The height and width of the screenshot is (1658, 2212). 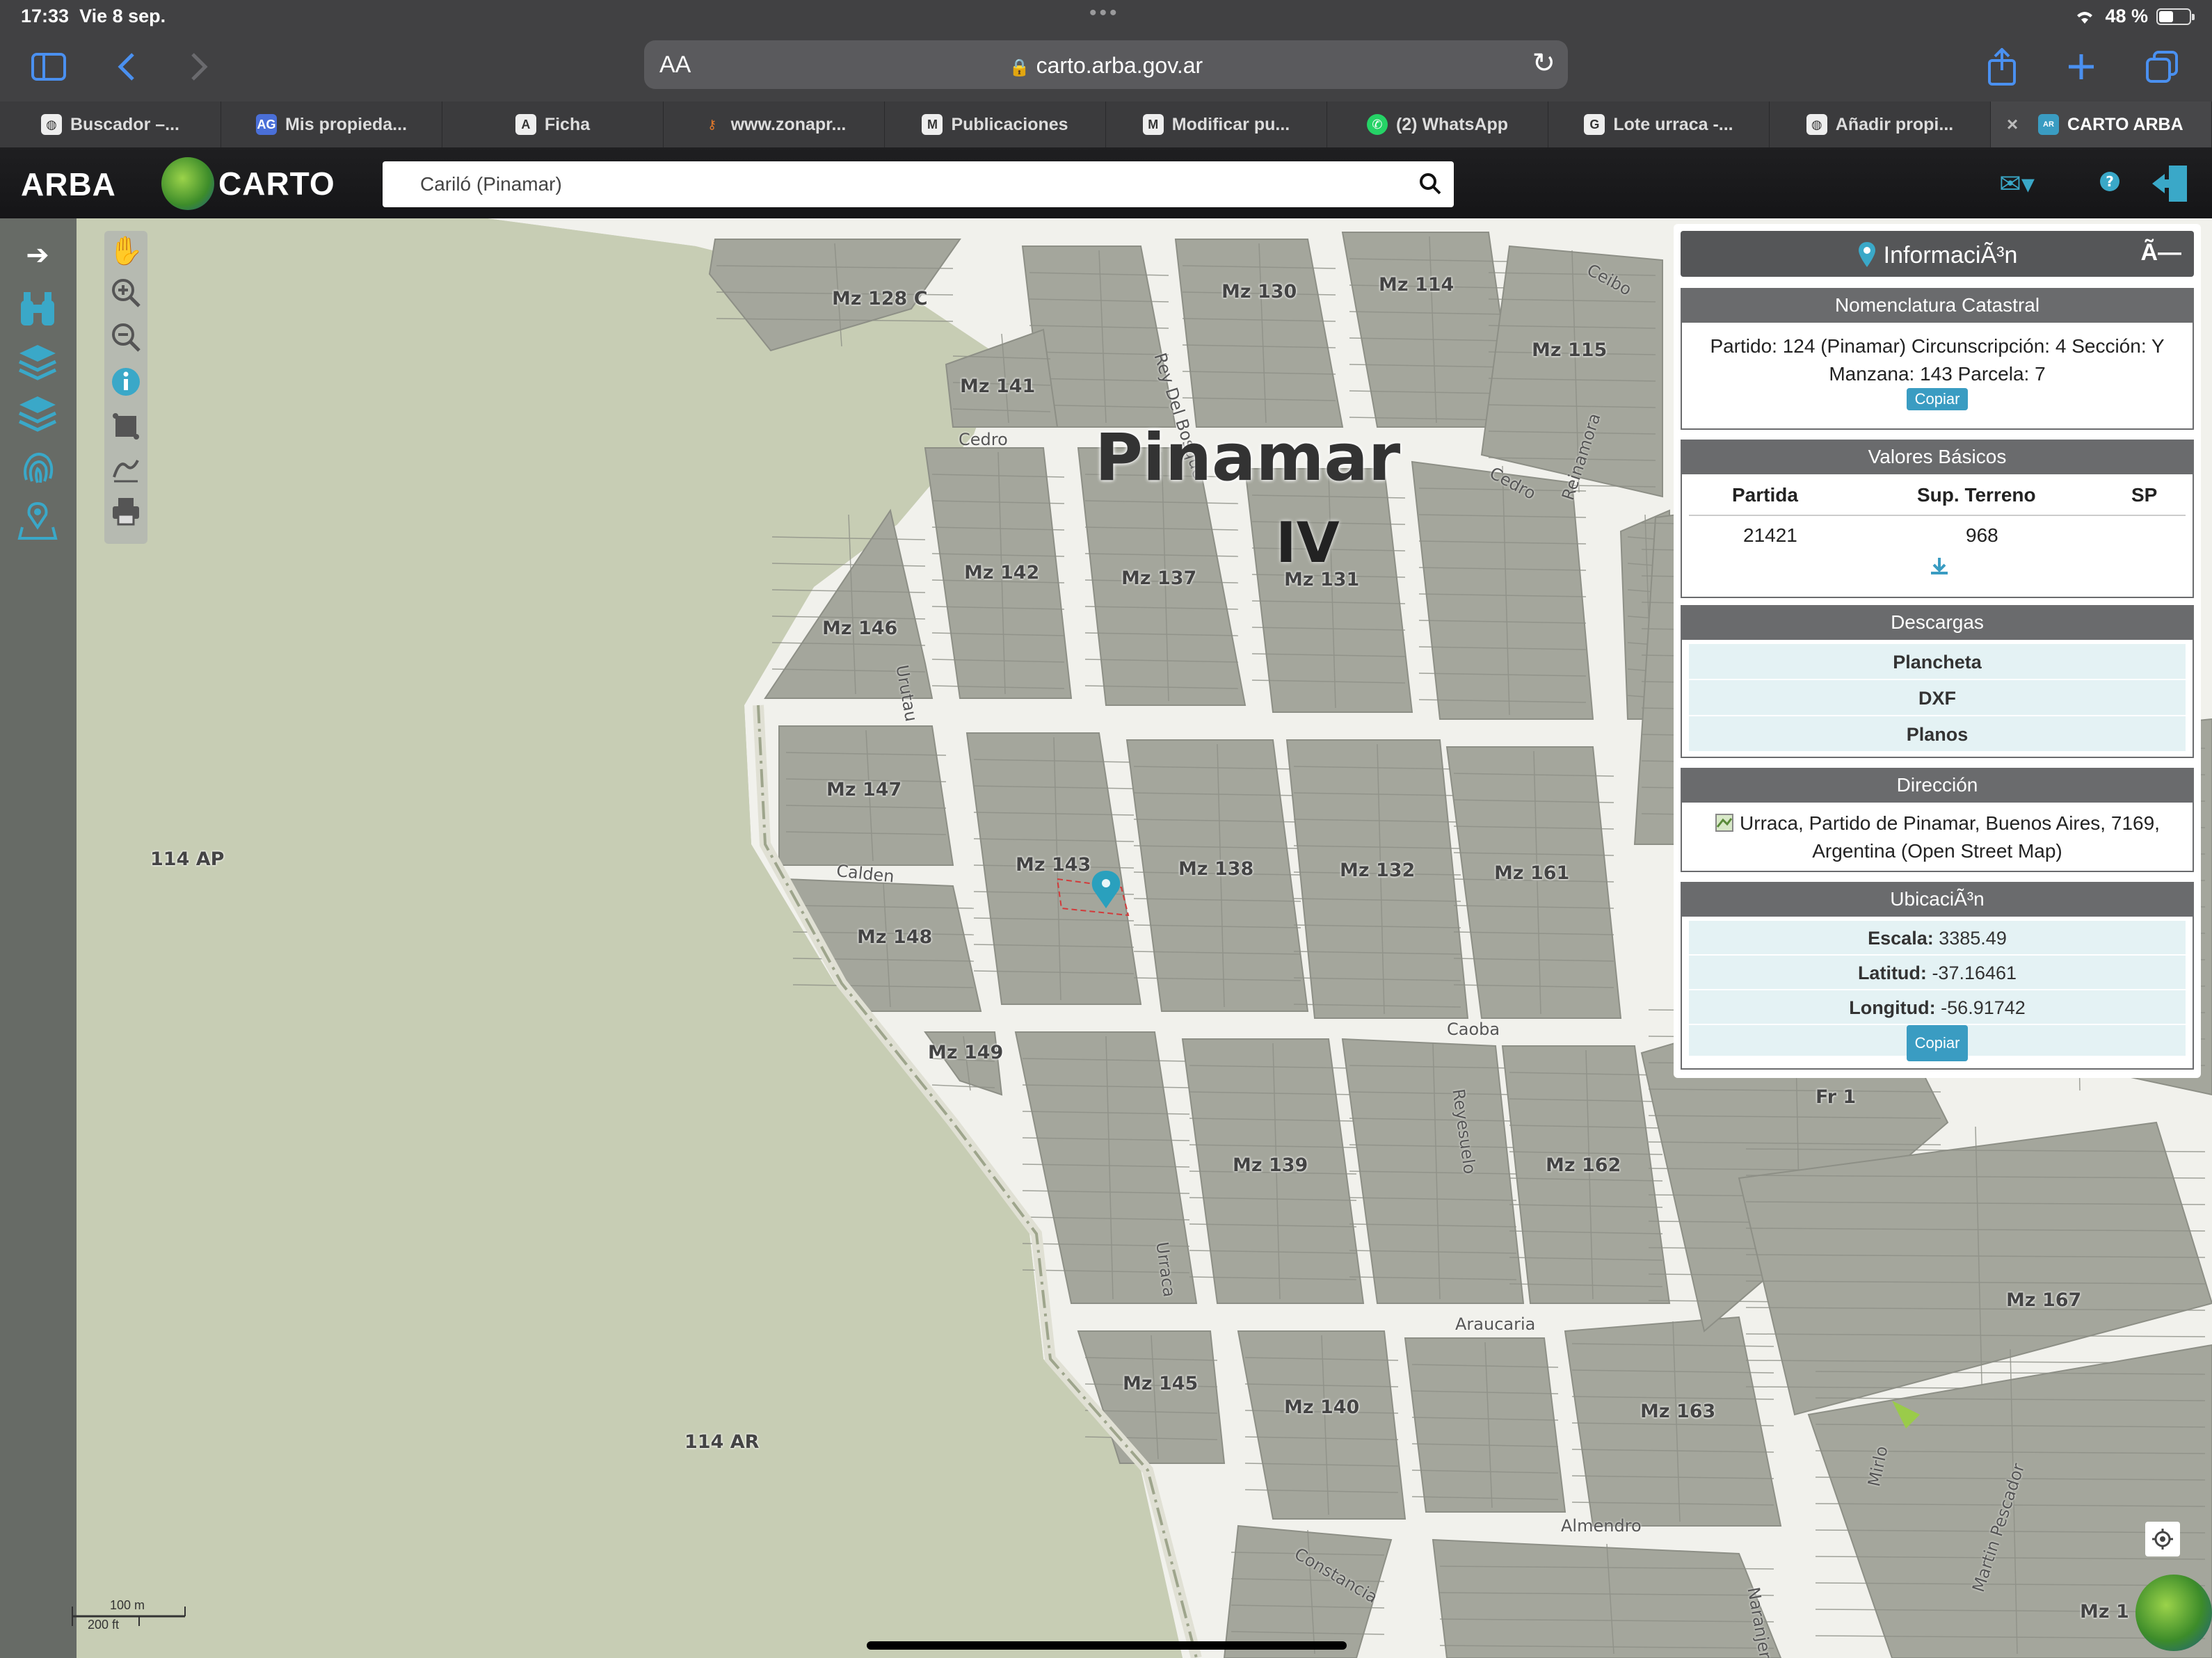 What do you see at coordinates (1937, 973) in the screenshot?
I see `latitud-row: Latitud: -37.16461` at bounding box center [1937, 973].